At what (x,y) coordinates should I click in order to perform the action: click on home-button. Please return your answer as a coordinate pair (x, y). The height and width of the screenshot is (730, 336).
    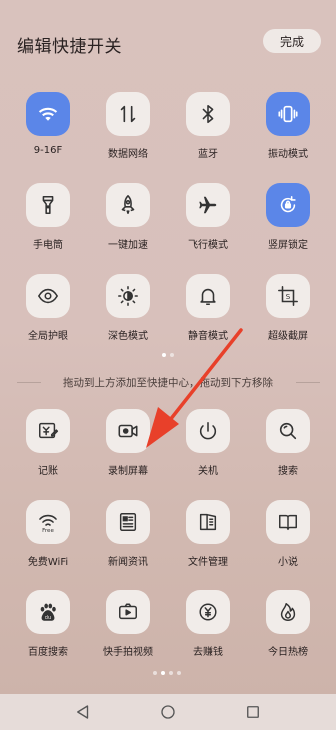
    Looking at the image, I should click on (168, 712).